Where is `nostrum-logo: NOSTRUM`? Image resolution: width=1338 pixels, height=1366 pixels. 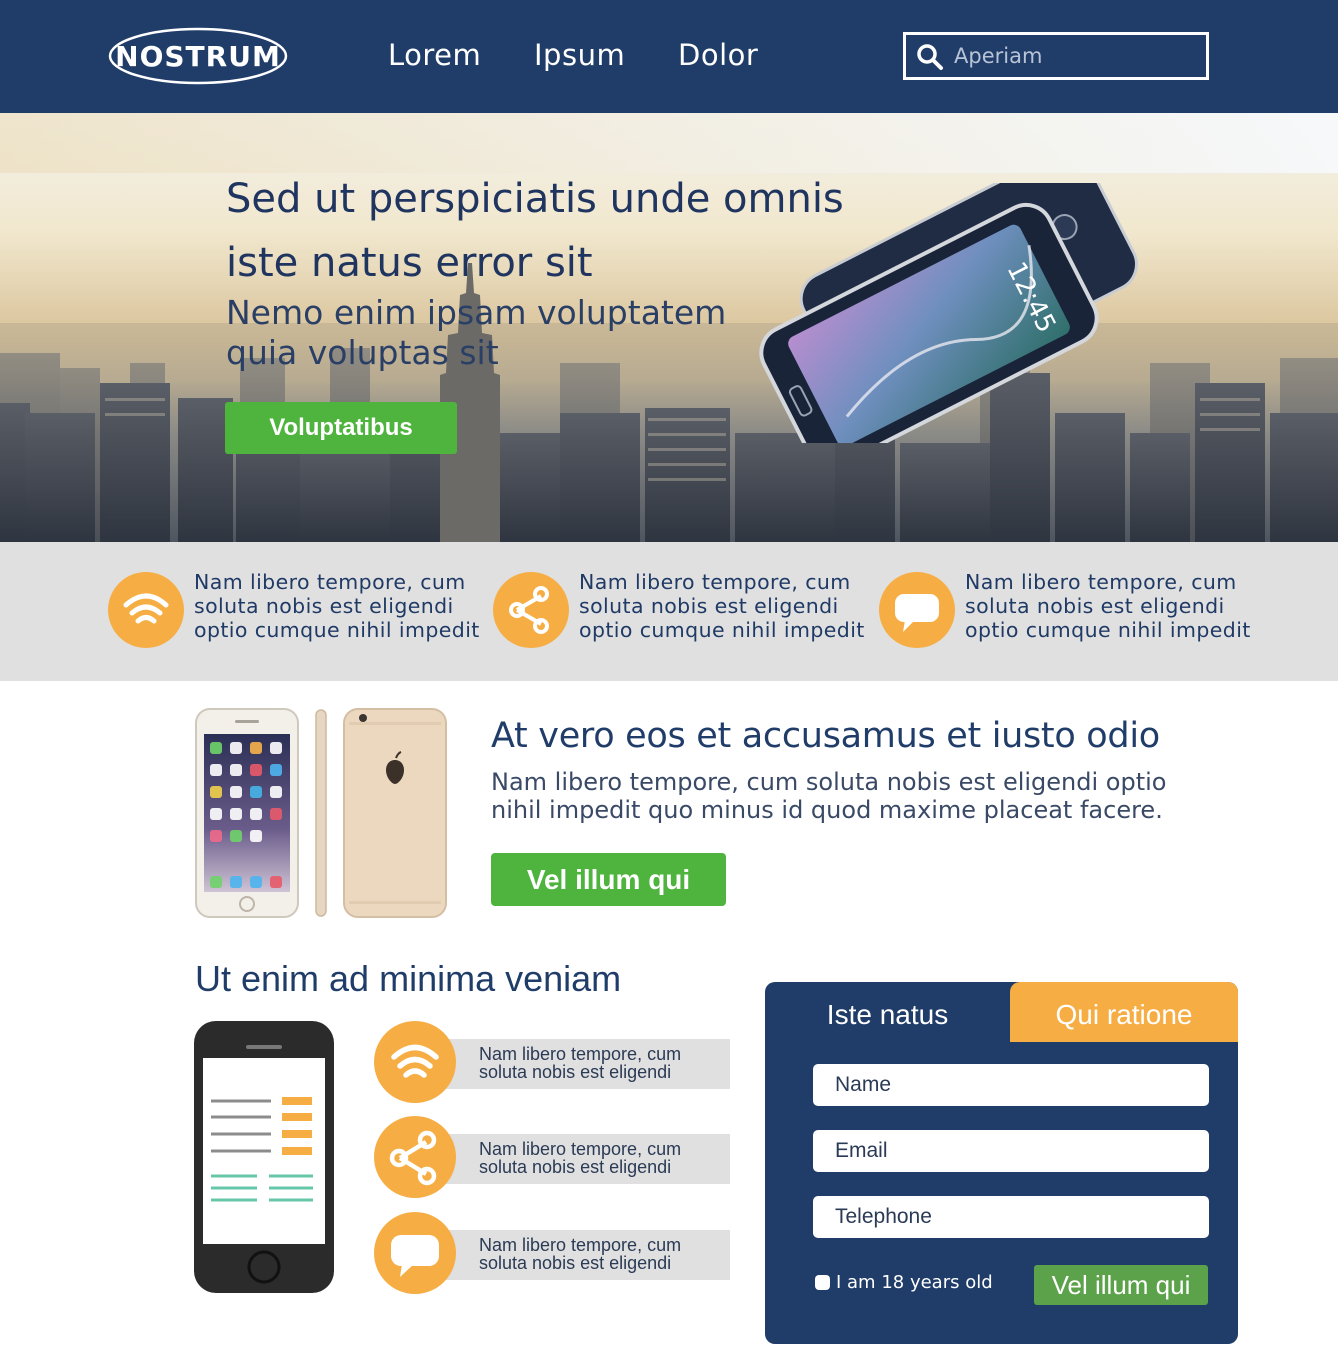
nostrum-logo: NOSTRUM is located at coordinates (198, 56).